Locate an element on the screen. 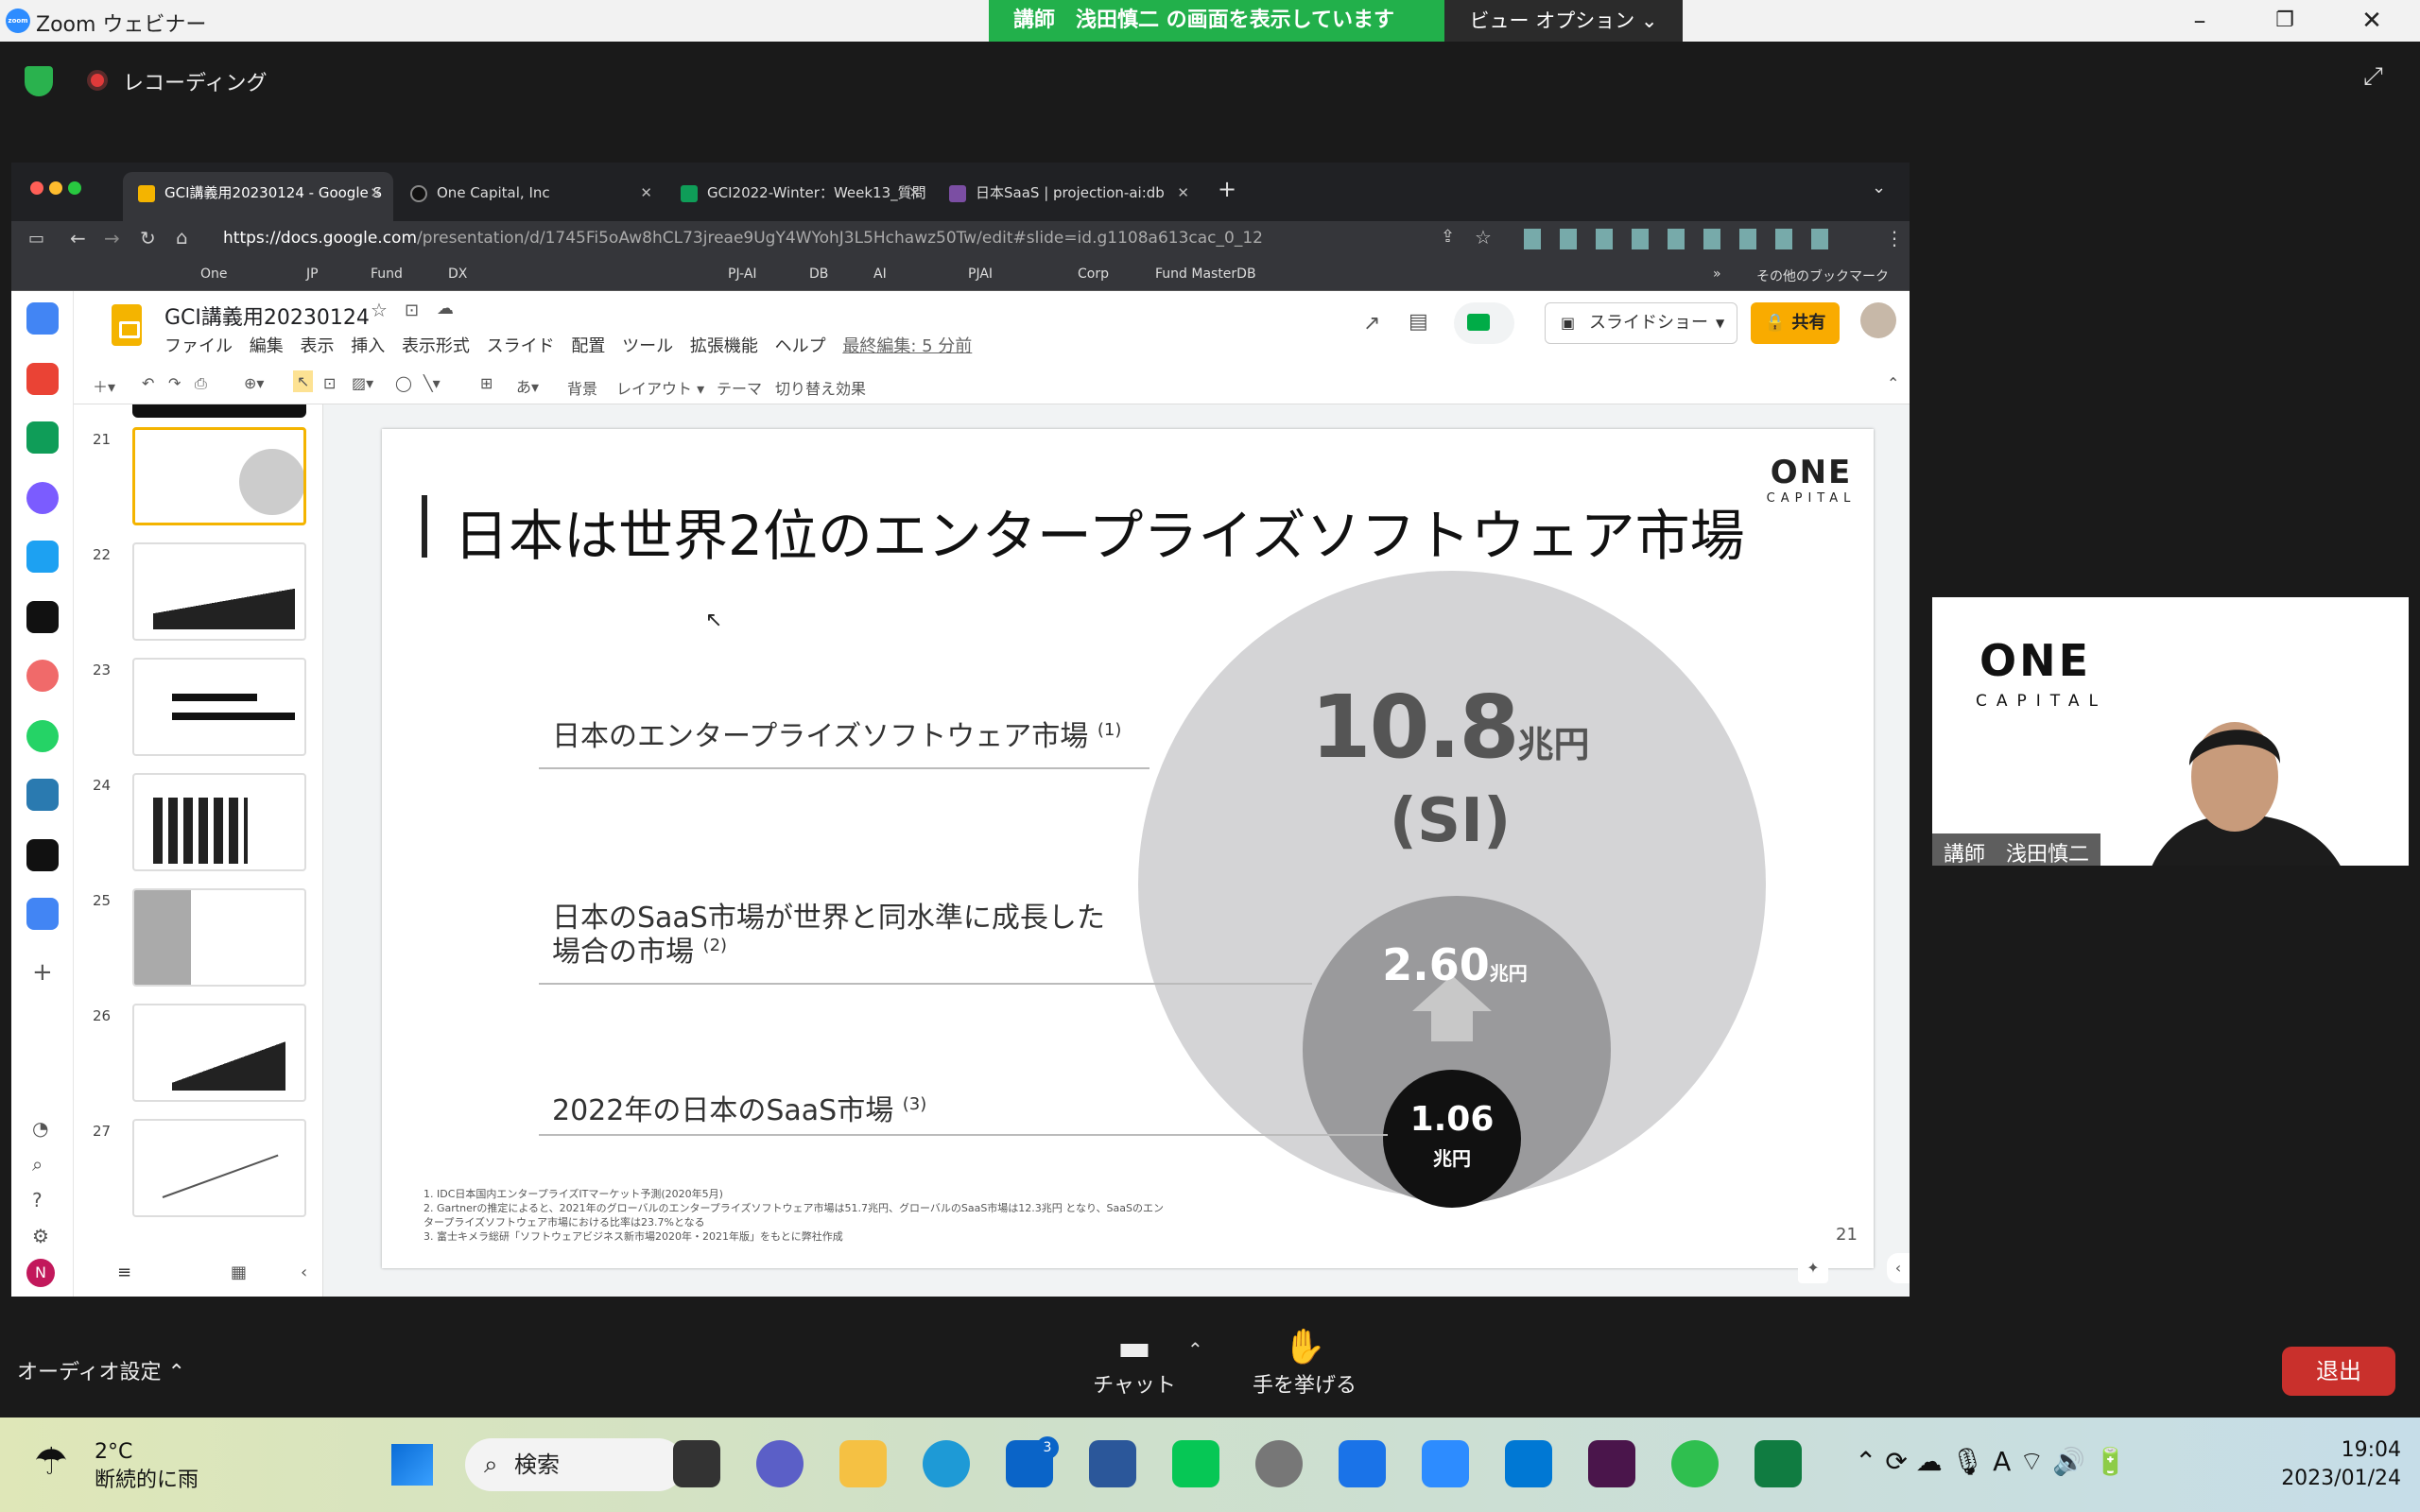  app-icon is located at coordinates (1362, 1463).